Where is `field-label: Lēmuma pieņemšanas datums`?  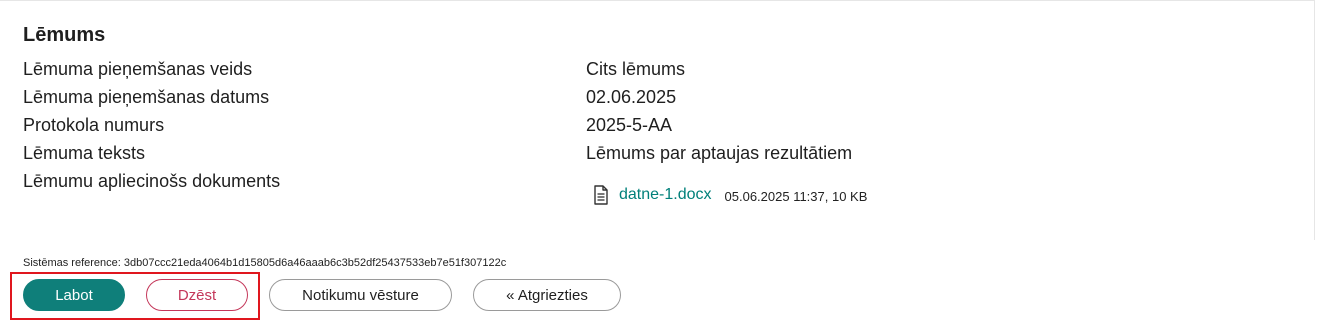 field-label: Lēmuma pieņemšanas datums is located at coordinates (146, 97).